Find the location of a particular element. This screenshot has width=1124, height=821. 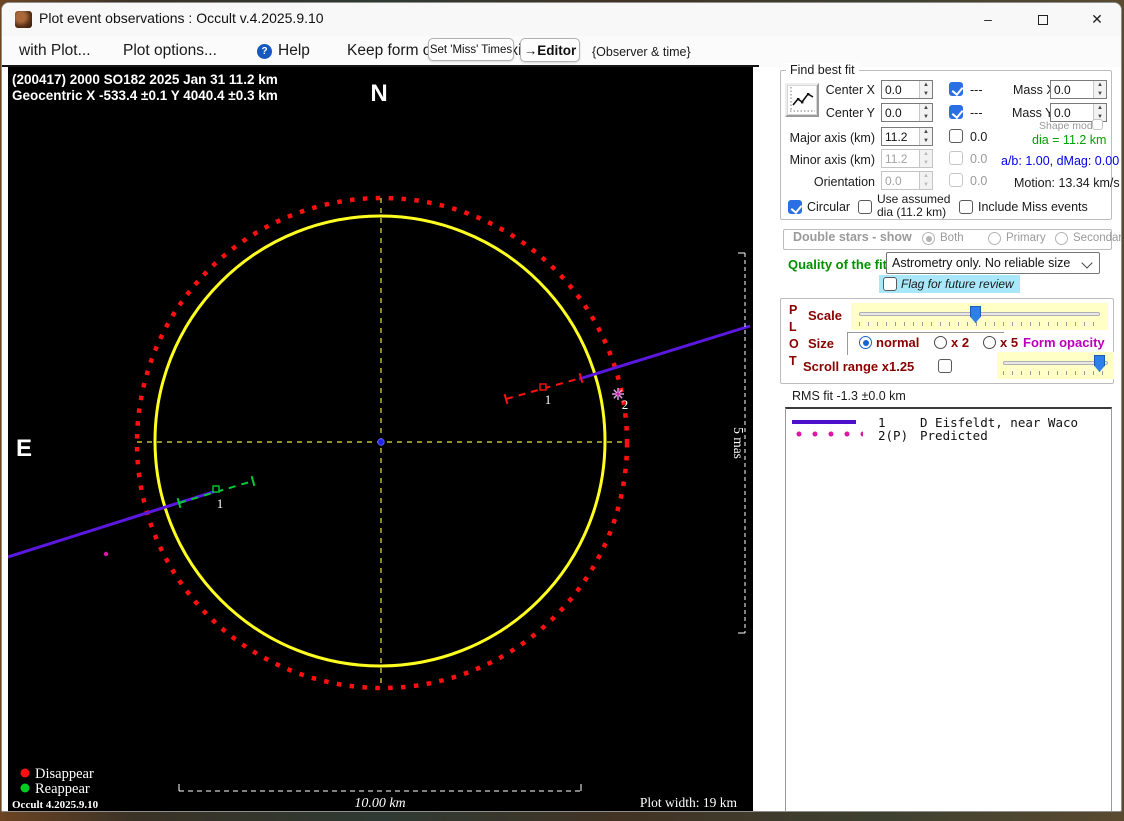

minor-axis-spinner: 11.2 ▲ ▼ is located at coordinates (907, 158).